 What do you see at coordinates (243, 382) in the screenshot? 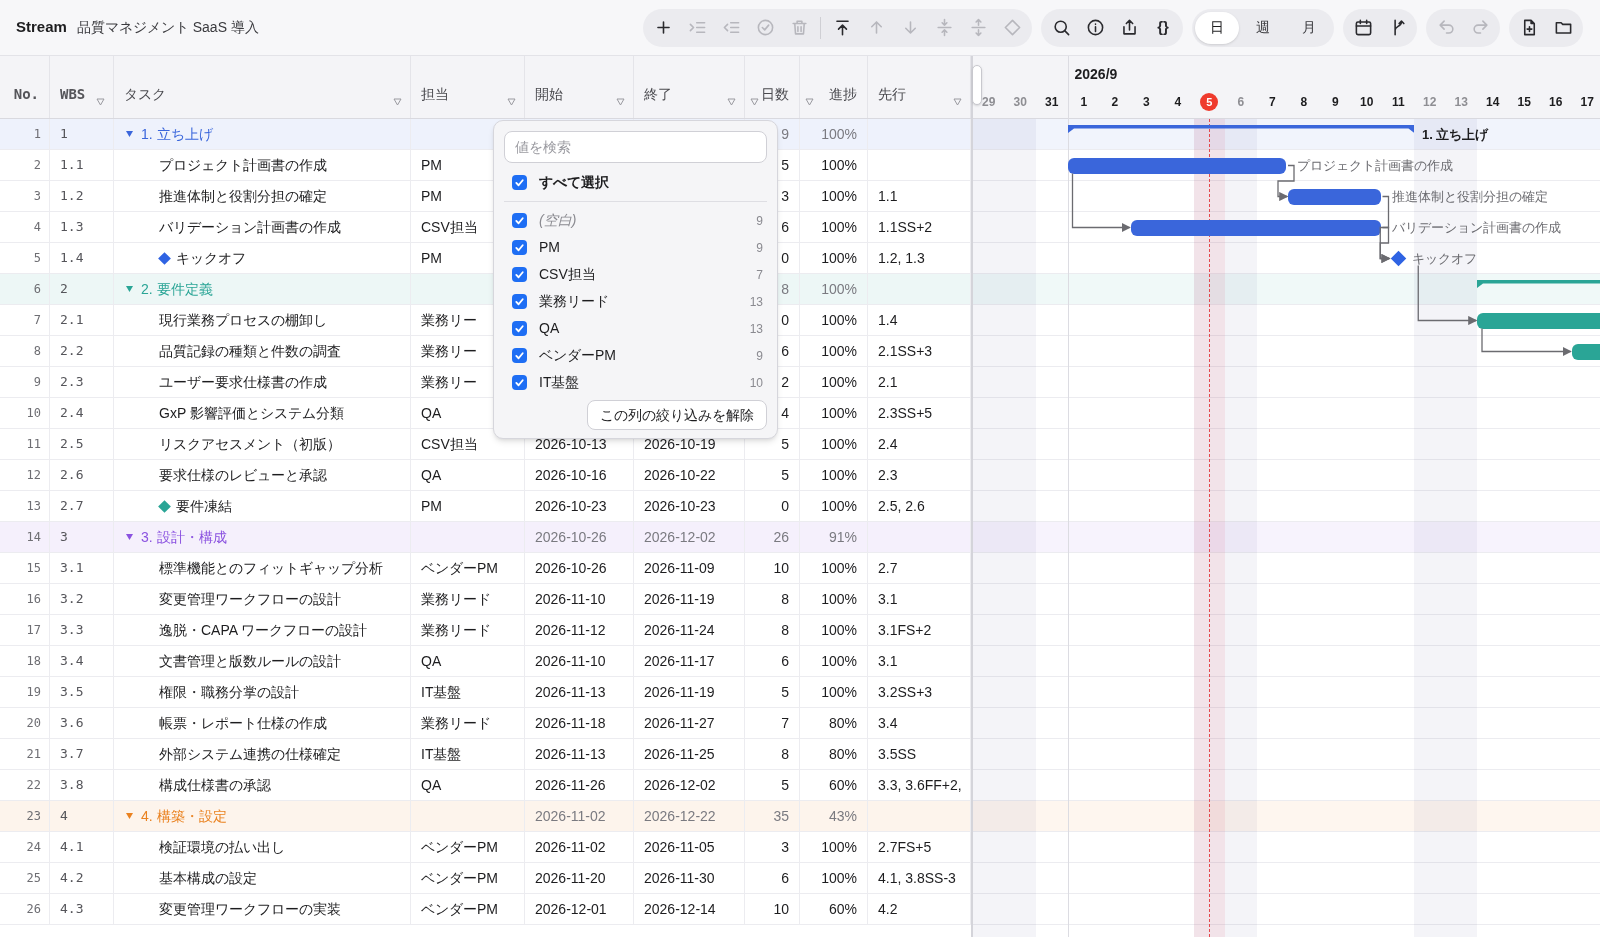
I see `task-name: ユーザー要求仕様書の作成` at bounding box center [243, 382].